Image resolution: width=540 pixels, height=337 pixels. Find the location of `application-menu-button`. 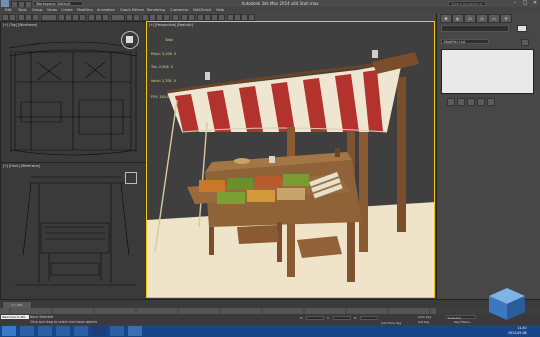

application-menu-button is located at coordinates (5, 3).